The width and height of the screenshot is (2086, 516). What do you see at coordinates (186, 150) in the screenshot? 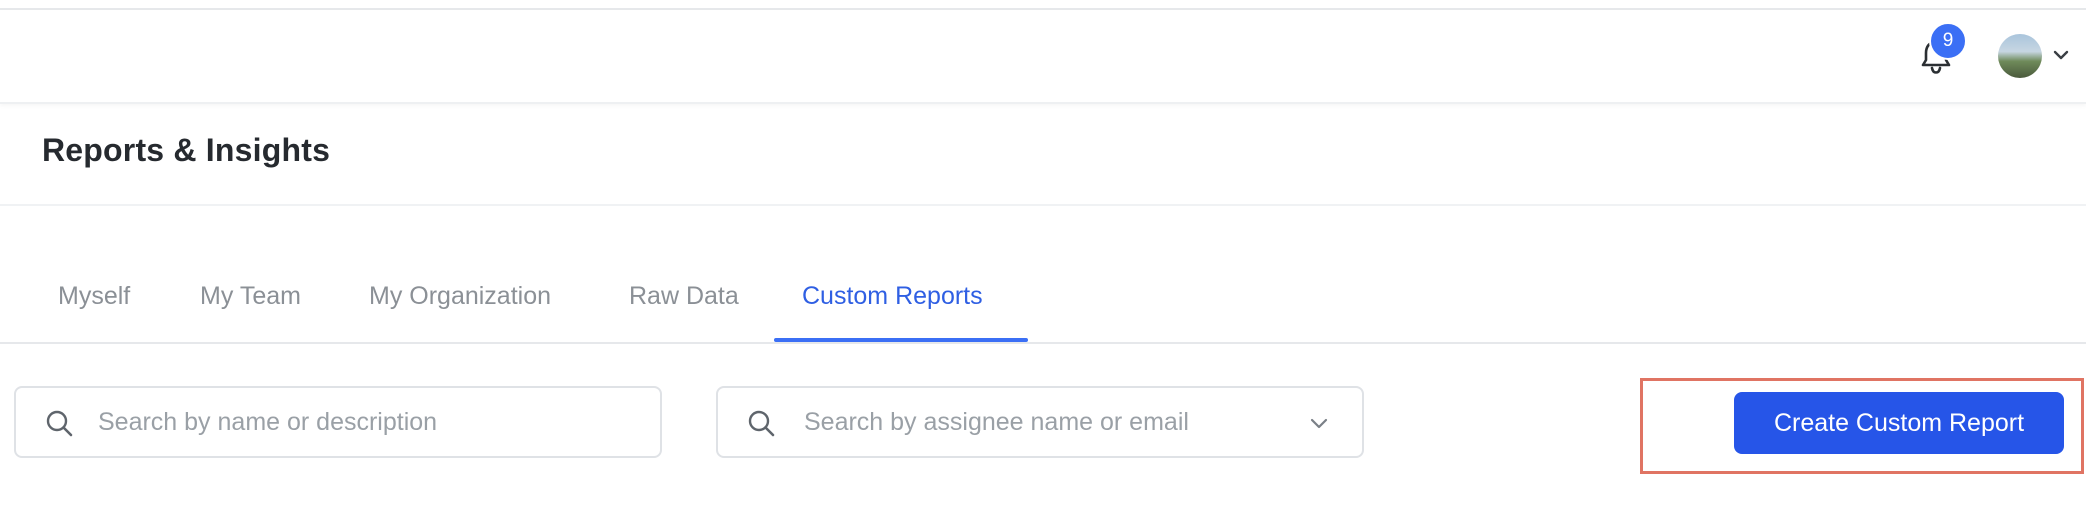
I see `page-title: Reports & Insights` at bounding box center [186, 150].